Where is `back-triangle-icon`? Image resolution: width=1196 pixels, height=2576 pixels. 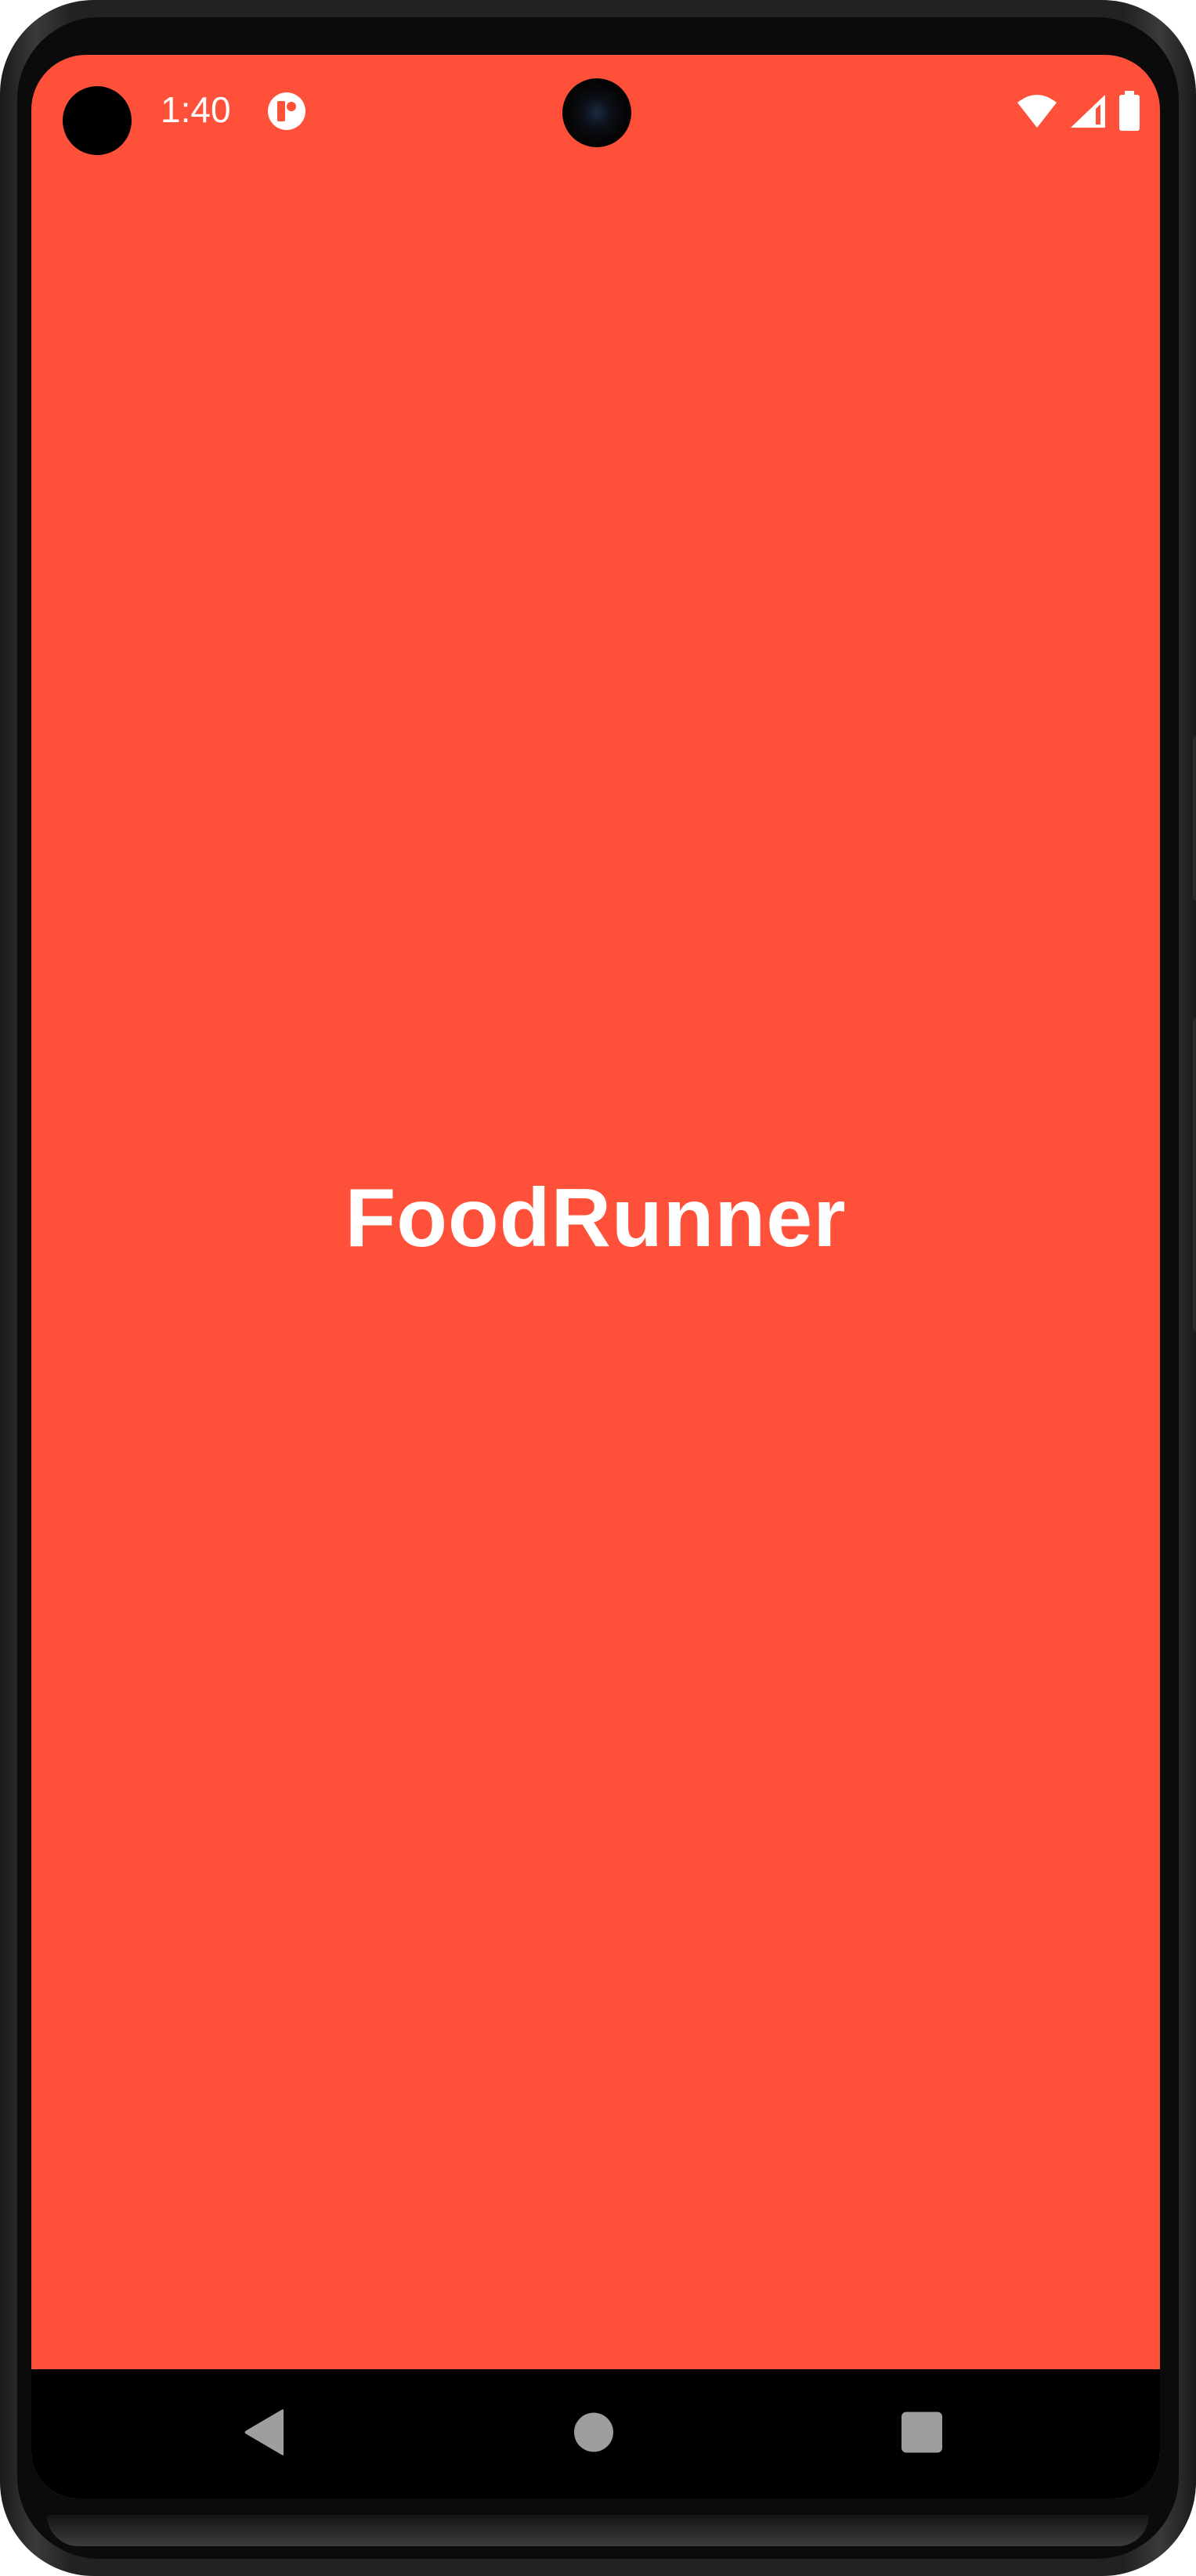 back-triangle-icon is located at coordinates (265, 2433).